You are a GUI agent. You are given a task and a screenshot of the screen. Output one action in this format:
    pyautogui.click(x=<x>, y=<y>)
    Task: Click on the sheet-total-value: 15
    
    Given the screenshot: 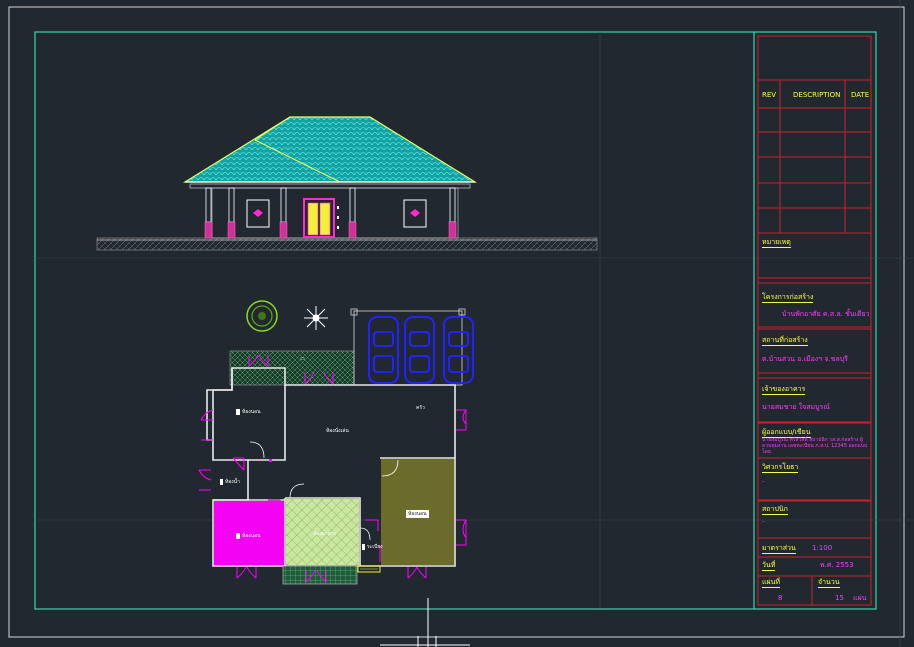 What is the action you would take?
    pyautogui.click(x=839, y=598)
    